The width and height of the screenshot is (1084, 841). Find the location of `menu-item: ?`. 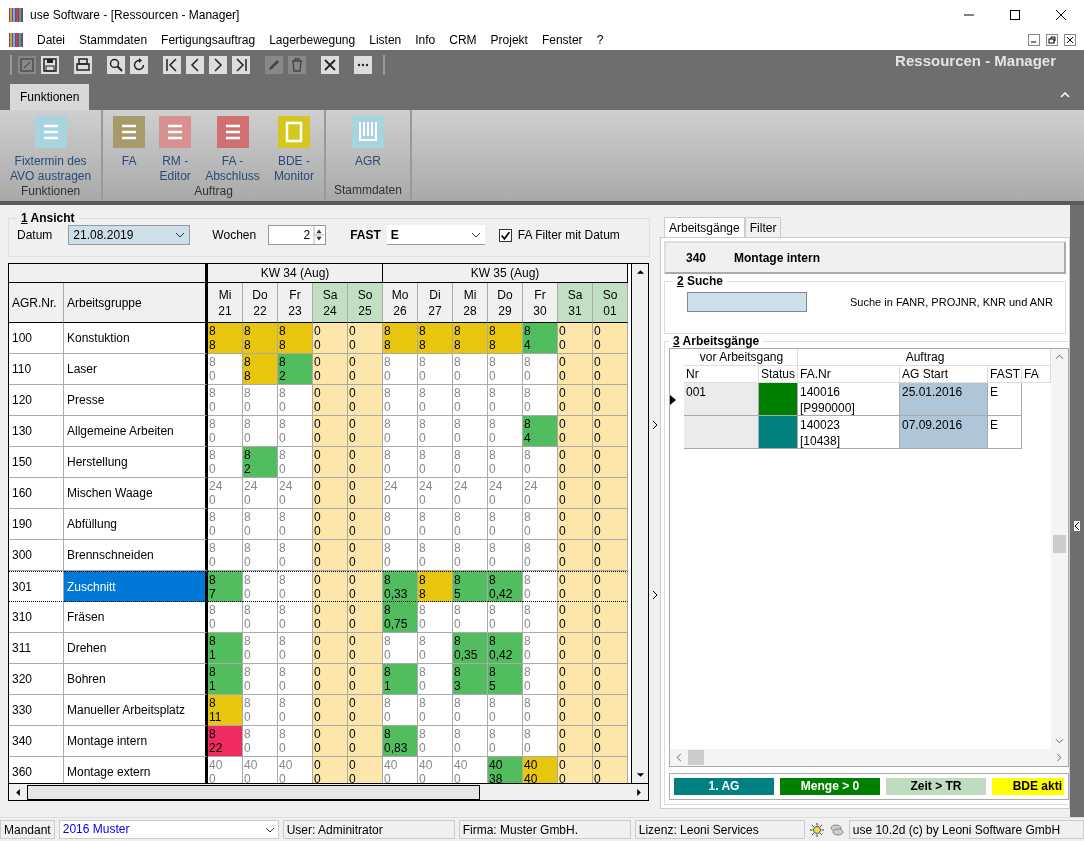

menu-item: ? is located at coordinates (600, 40).